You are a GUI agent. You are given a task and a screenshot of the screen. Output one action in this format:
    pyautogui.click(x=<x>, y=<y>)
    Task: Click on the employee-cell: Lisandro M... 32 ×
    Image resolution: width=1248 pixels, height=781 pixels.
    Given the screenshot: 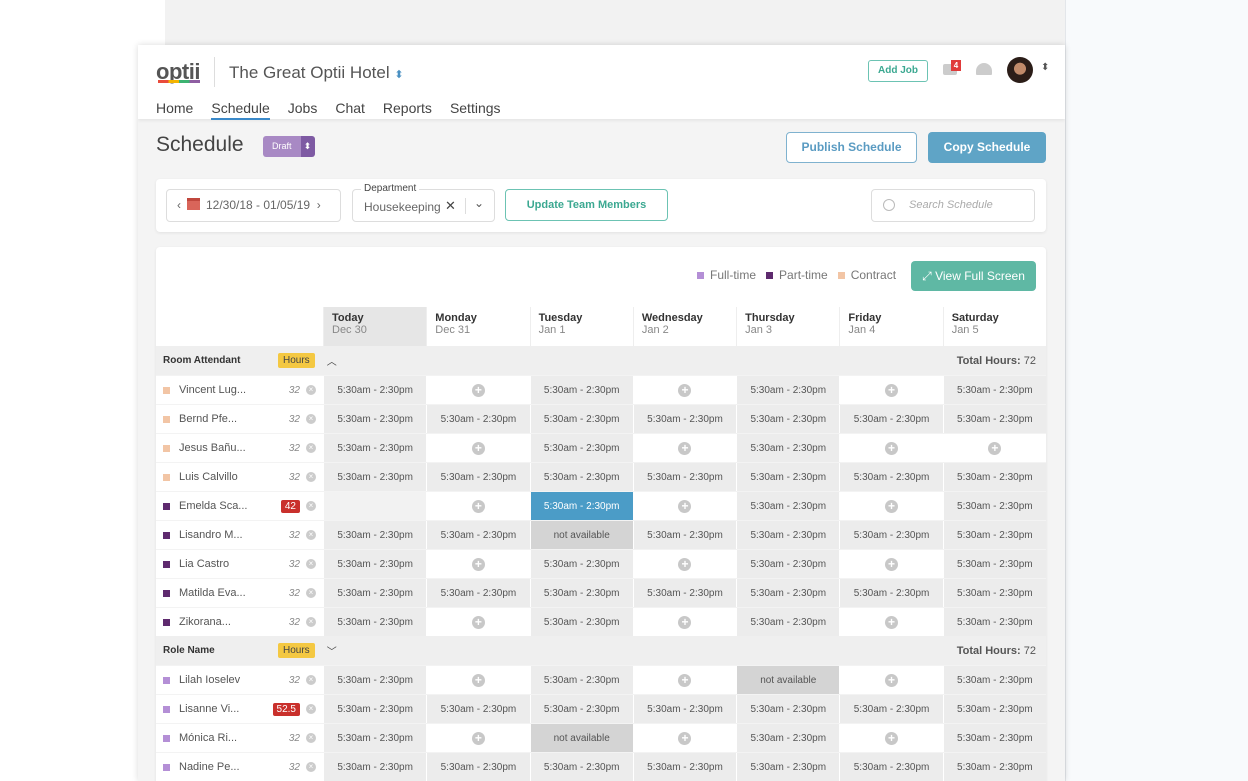 What is the action you would take?
    pyautogui.click(x=239, y=535)
    